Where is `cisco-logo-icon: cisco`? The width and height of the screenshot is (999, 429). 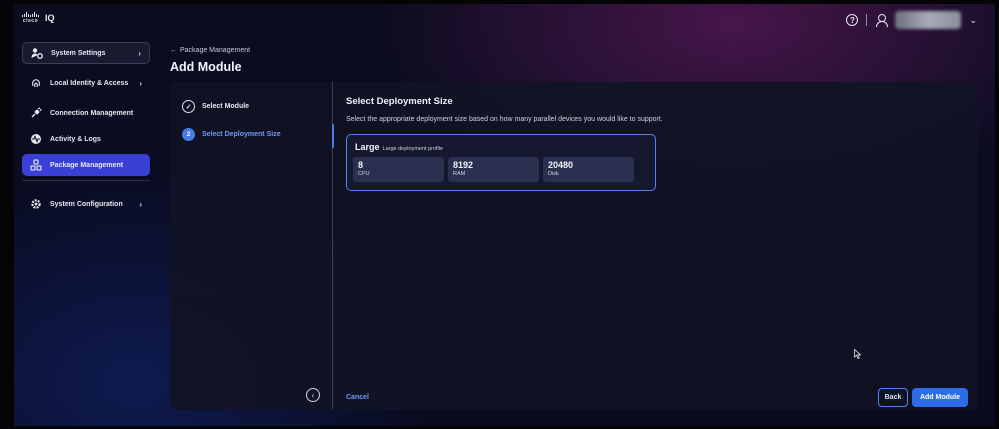
cisco-logo-icon: cisco is located at coordinates (30, 18).